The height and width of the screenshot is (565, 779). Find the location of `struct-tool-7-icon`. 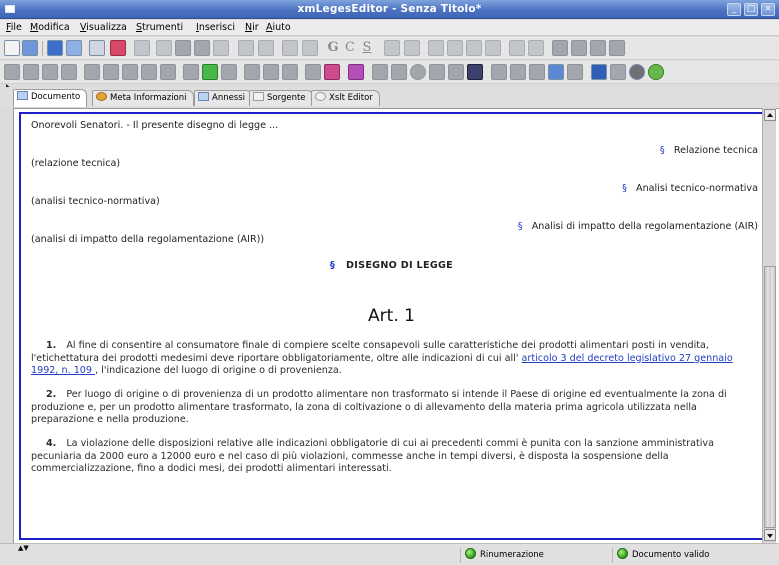

struct-tool-7-icon is located at coordinates (130, 72).